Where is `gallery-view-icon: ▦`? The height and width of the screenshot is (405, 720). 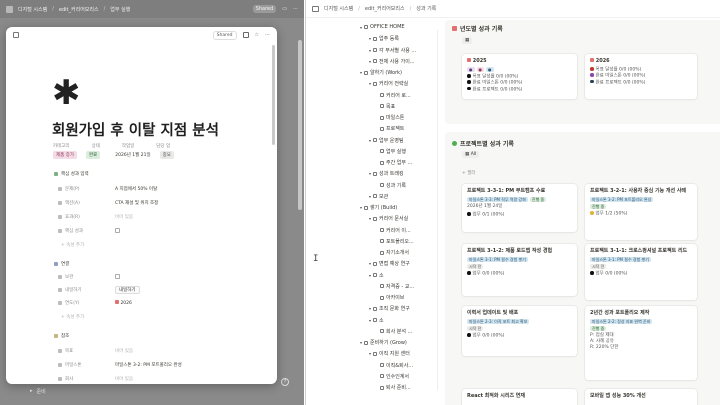
gallery-view-icon: ▦ is located at coordinates (467, 40).